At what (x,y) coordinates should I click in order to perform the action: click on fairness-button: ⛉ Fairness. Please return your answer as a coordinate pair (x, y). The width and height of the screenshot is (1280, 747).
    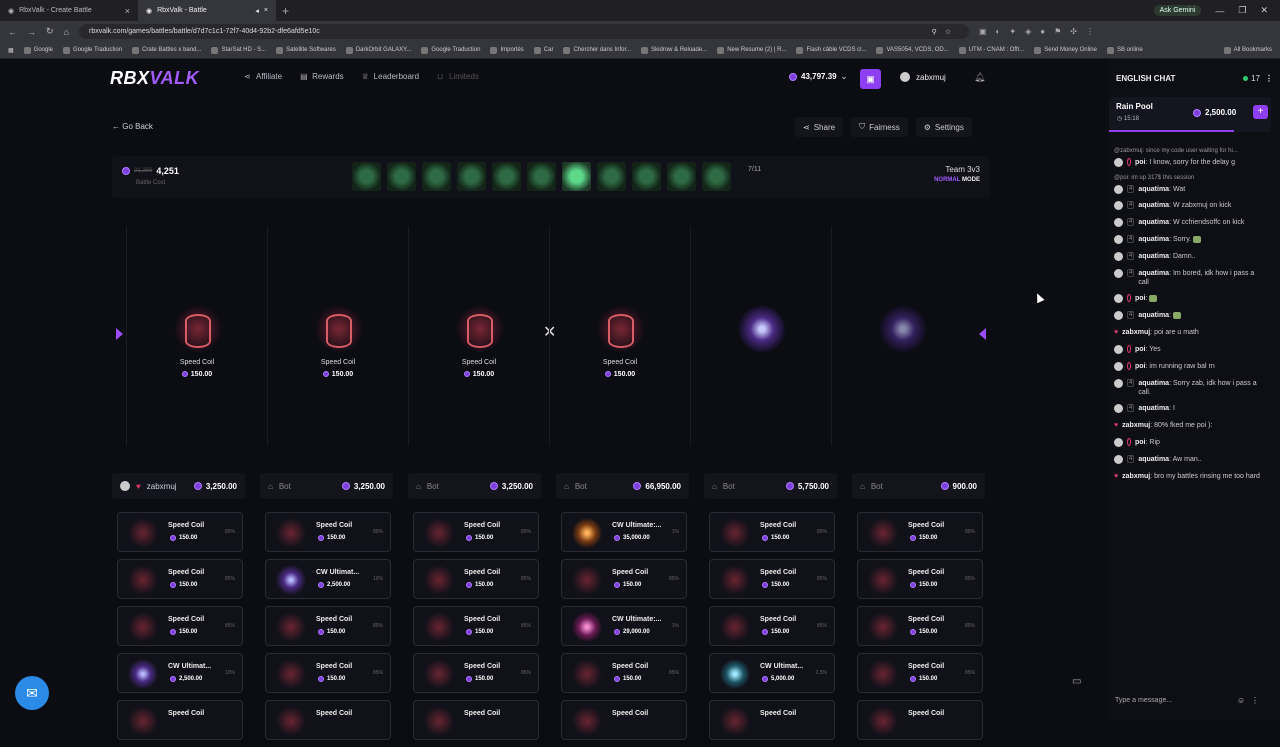
    Looking at the image, I should click on (879, 127).